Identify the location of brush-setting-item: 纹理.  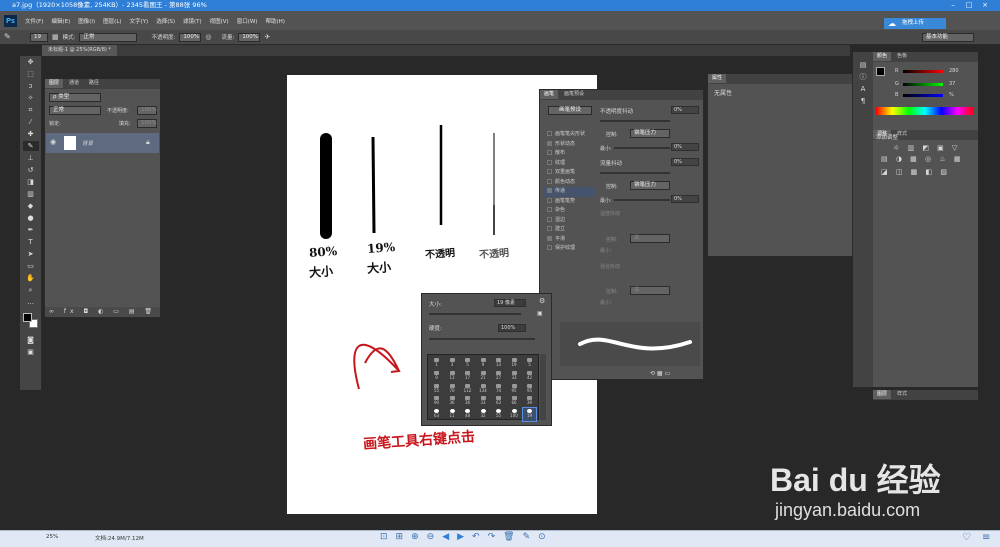
(570, 164).